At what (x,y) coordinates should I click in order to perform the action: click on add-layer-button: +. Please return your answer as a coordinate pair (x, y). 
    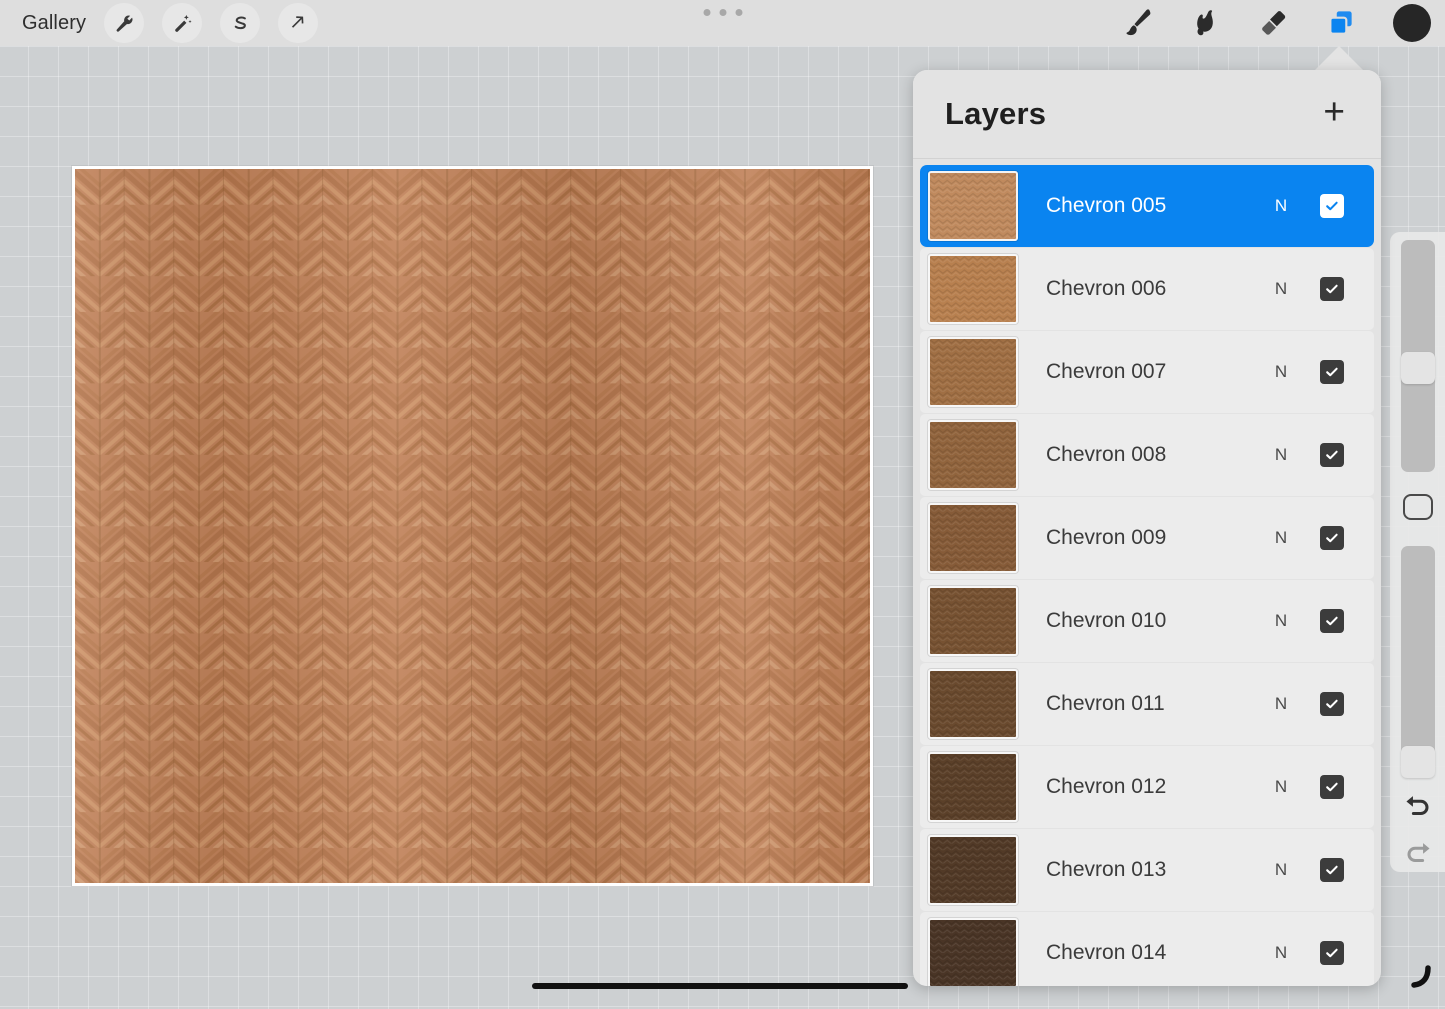
    Looking at the image, I should click on (1334, 114).